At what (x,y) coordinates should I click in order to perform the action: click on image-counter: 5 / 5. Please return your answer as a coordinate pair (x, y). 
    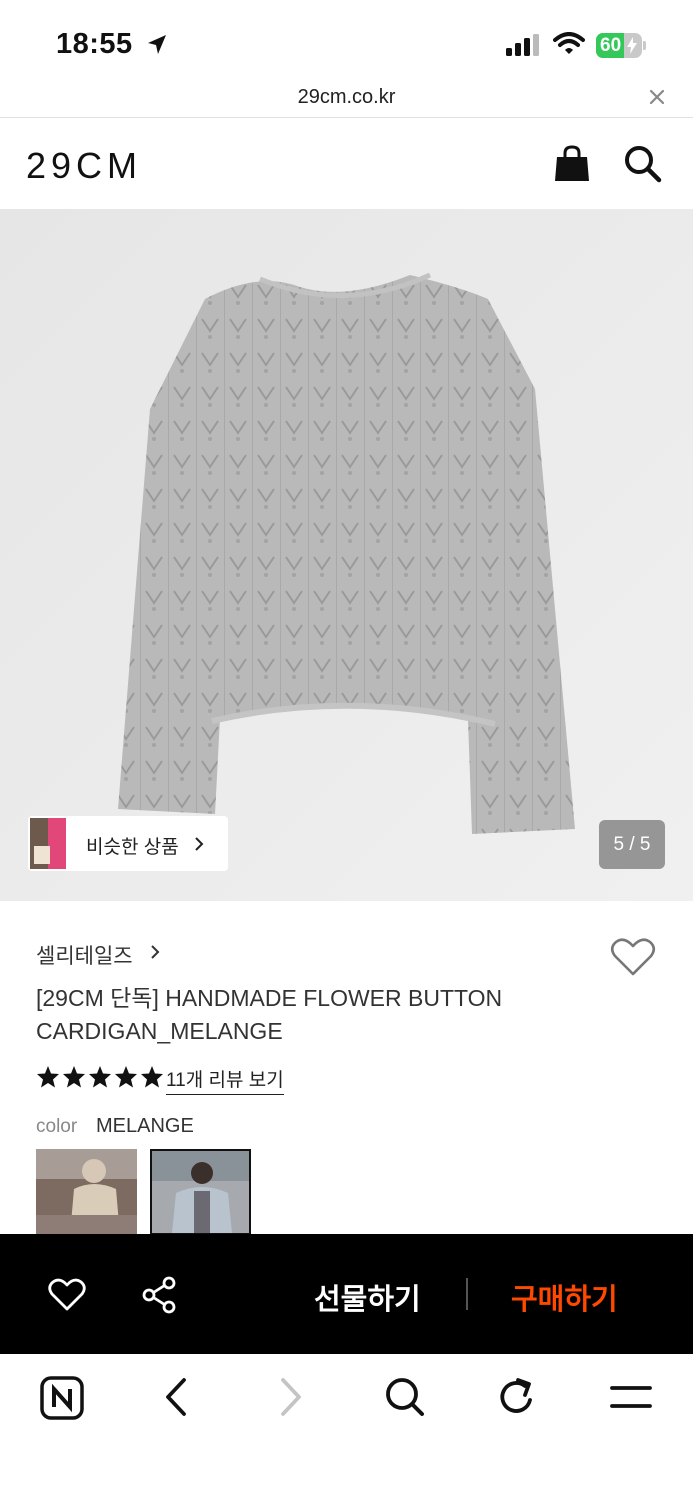
    Looking at the image, I should click on (632, 844).